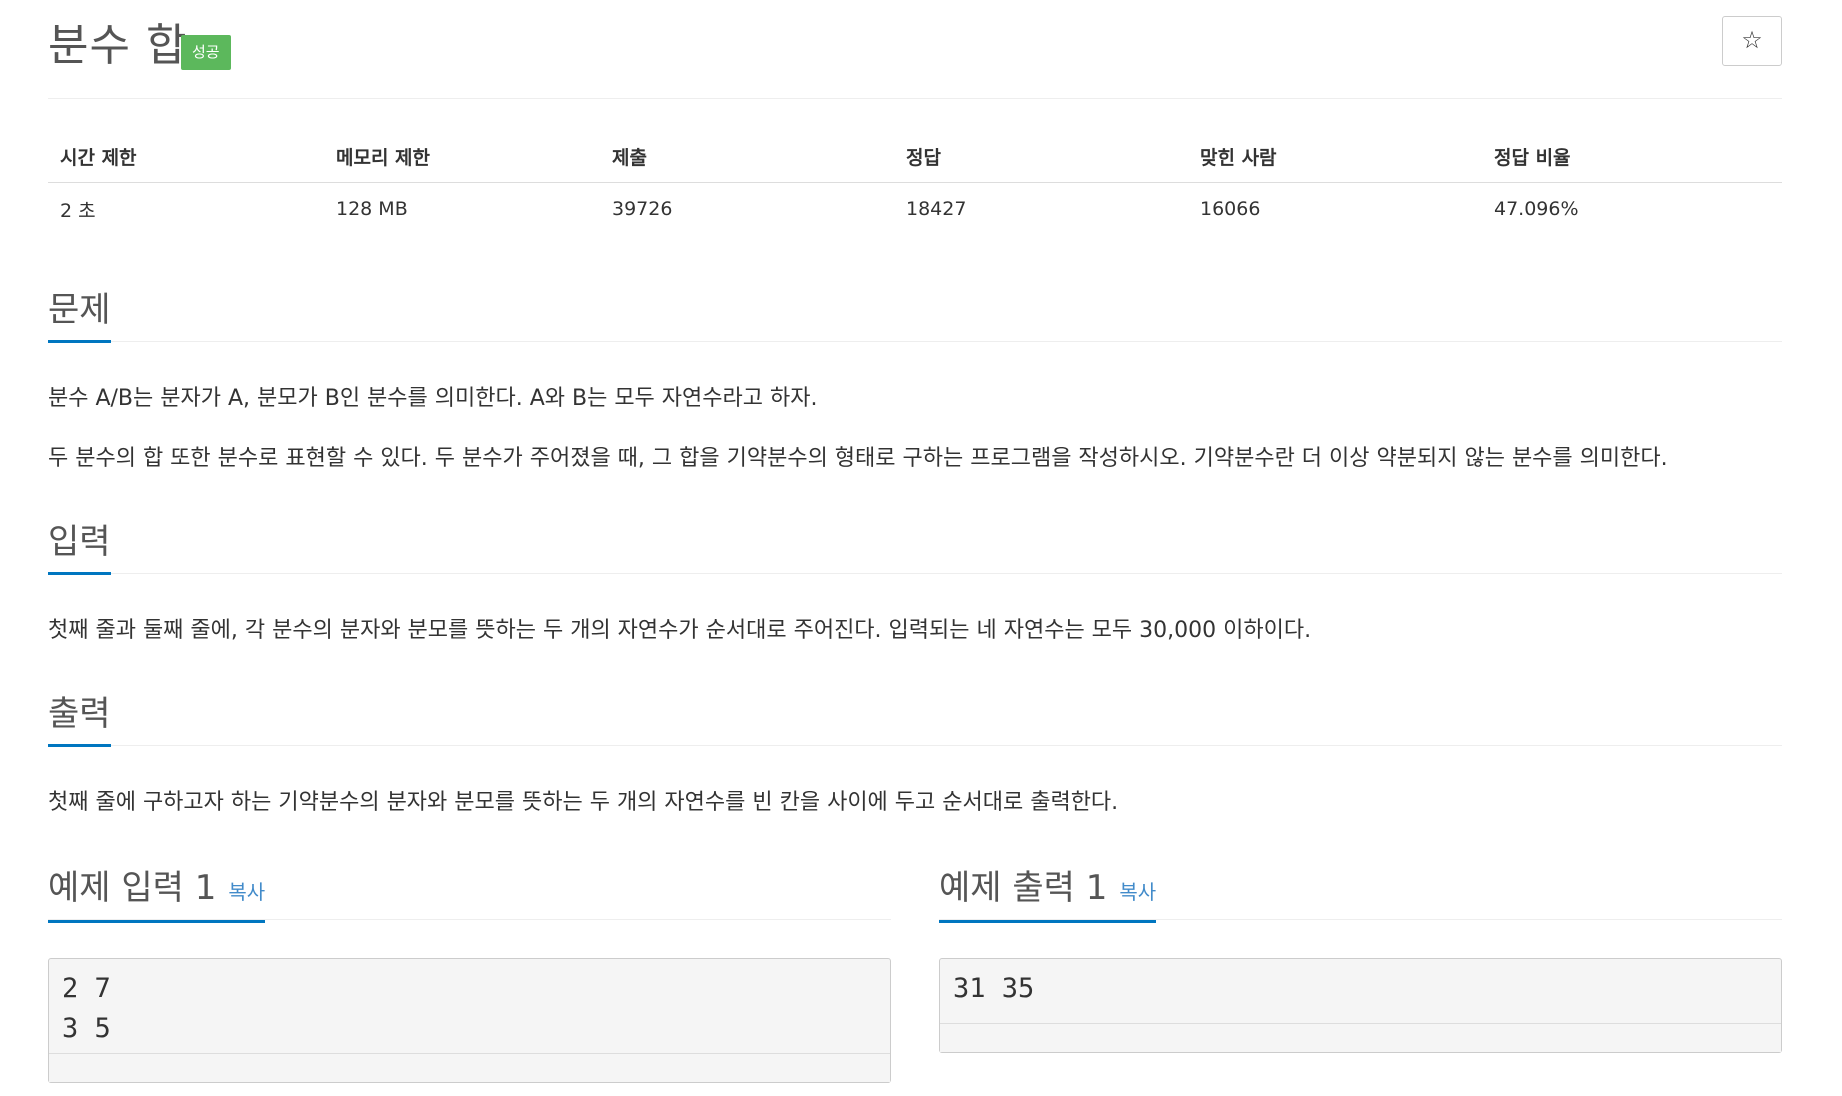 This screenshot has height=1096, width=1842. I want to click on sample-output-section: 예제 출력 1 복사 31 35, so click(1360, 959).